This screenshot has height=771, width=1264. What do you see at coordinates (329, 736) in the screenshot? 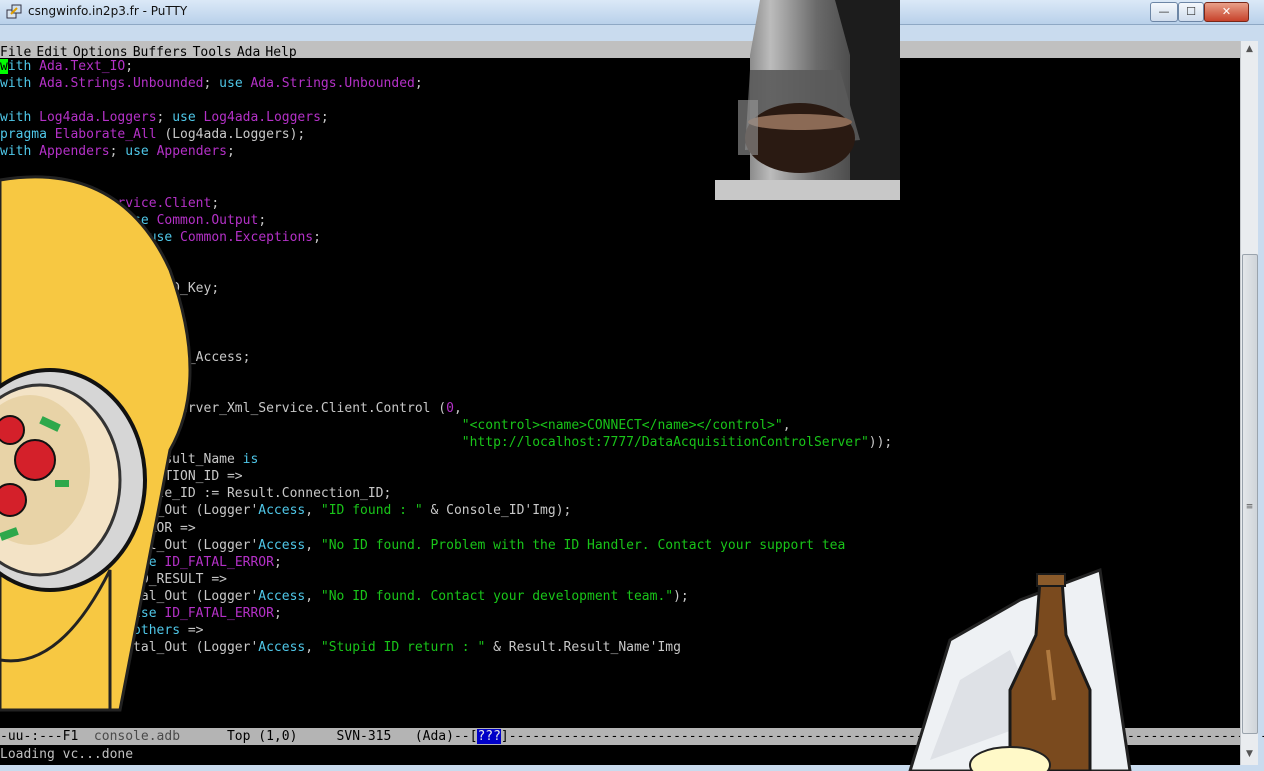
I see `modeline-position: Top (1,0) SVN-315 (Ada)--[` at bounding box center [329, 736].